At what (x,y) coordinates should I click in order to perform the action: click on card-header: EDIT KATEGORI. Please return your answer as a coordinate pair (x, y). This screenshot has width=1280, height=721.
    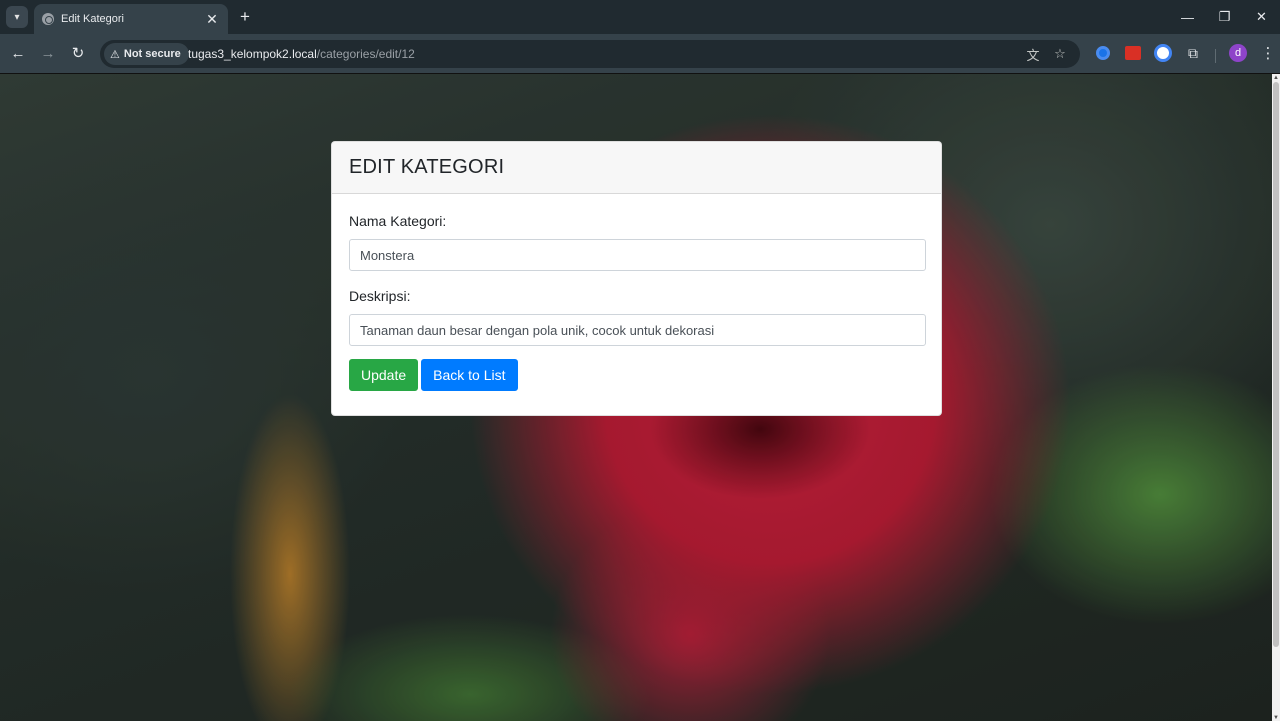
    Looking at the image, I should click on (636, 168).